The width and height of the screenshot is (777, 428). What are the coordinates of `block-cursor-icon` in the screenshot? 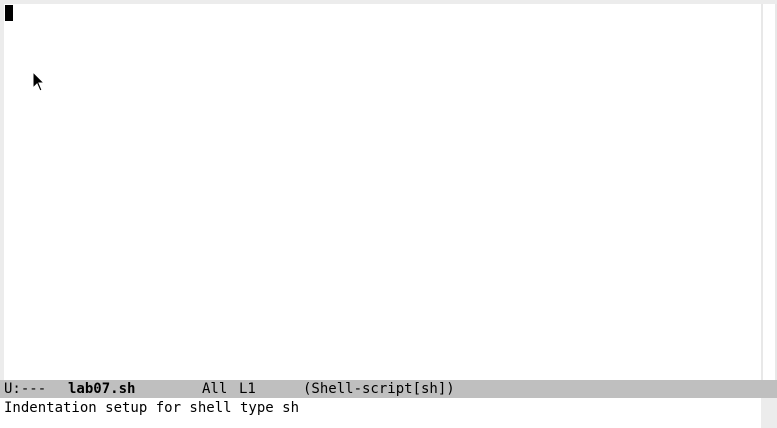 It's located at (9, 13).